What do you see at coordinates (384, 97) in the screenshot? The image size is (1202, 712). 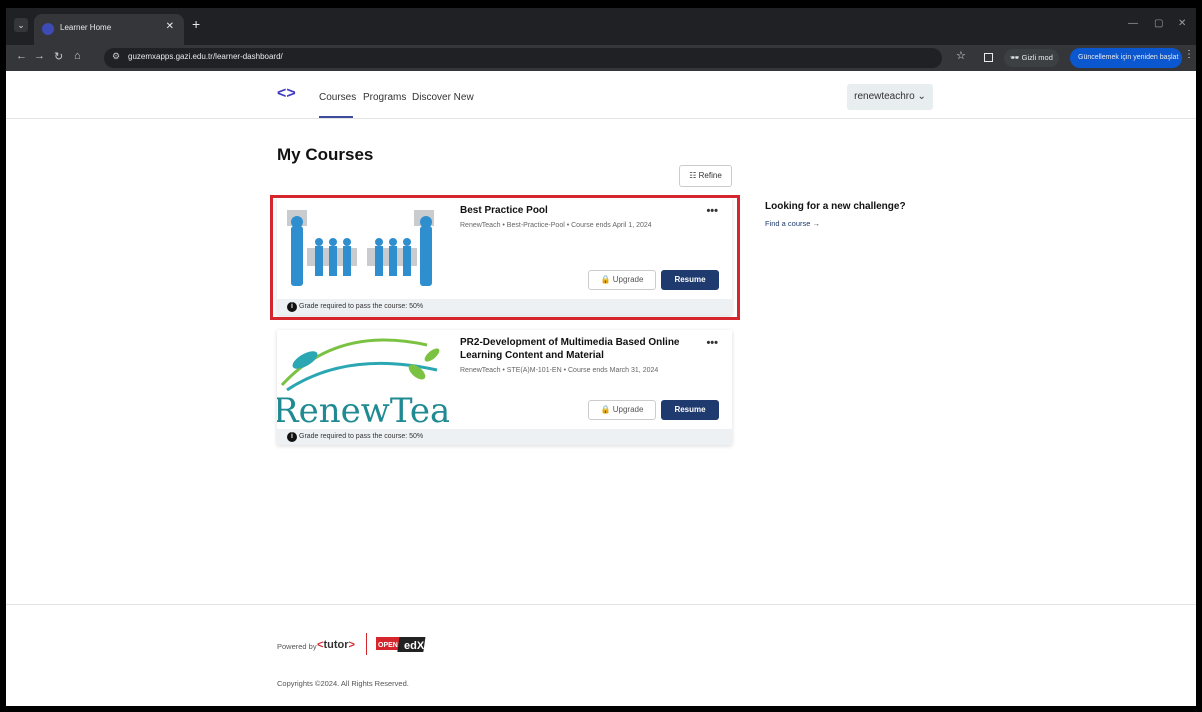 I see `nav-programs: Programs` at bounding box center [384, 97].